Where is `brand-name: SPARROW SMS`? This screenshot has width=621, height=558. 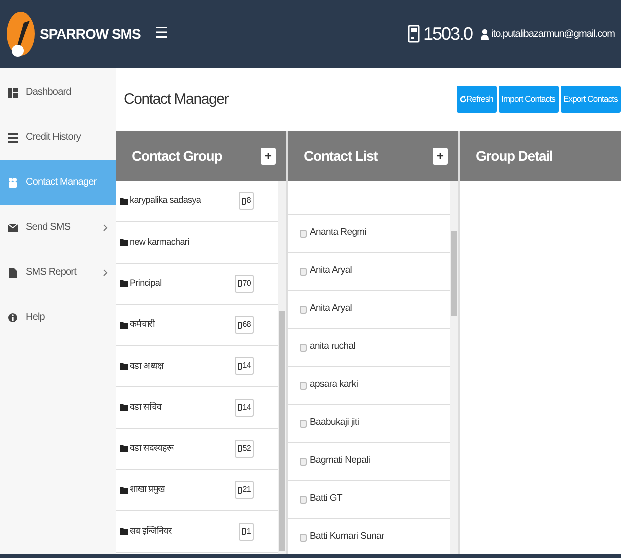 brand-name: SPARROW SMS is located at coordinates (90, 34).